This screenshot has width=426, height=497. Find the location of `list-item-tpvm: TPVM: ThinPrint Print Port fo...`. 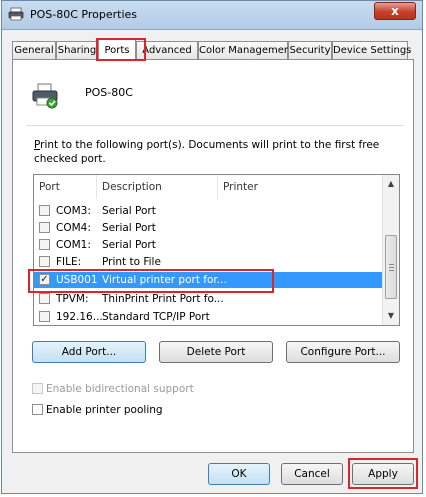

list-item-tpvm: TPVM: ThinPrint Print Port fo... is located at coordinates (208, 299).